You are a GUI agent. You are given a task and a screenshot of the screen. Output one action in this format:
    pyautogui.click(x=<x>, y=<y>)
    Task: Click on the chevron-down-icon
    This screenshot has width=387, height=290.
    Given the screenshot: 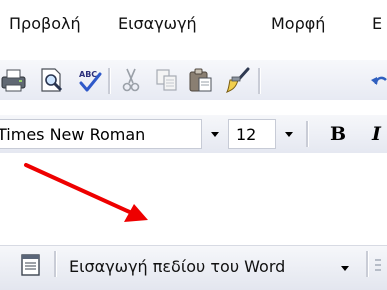 What is the action you would take?
    pyautogui.click(x=345, y=268)
    